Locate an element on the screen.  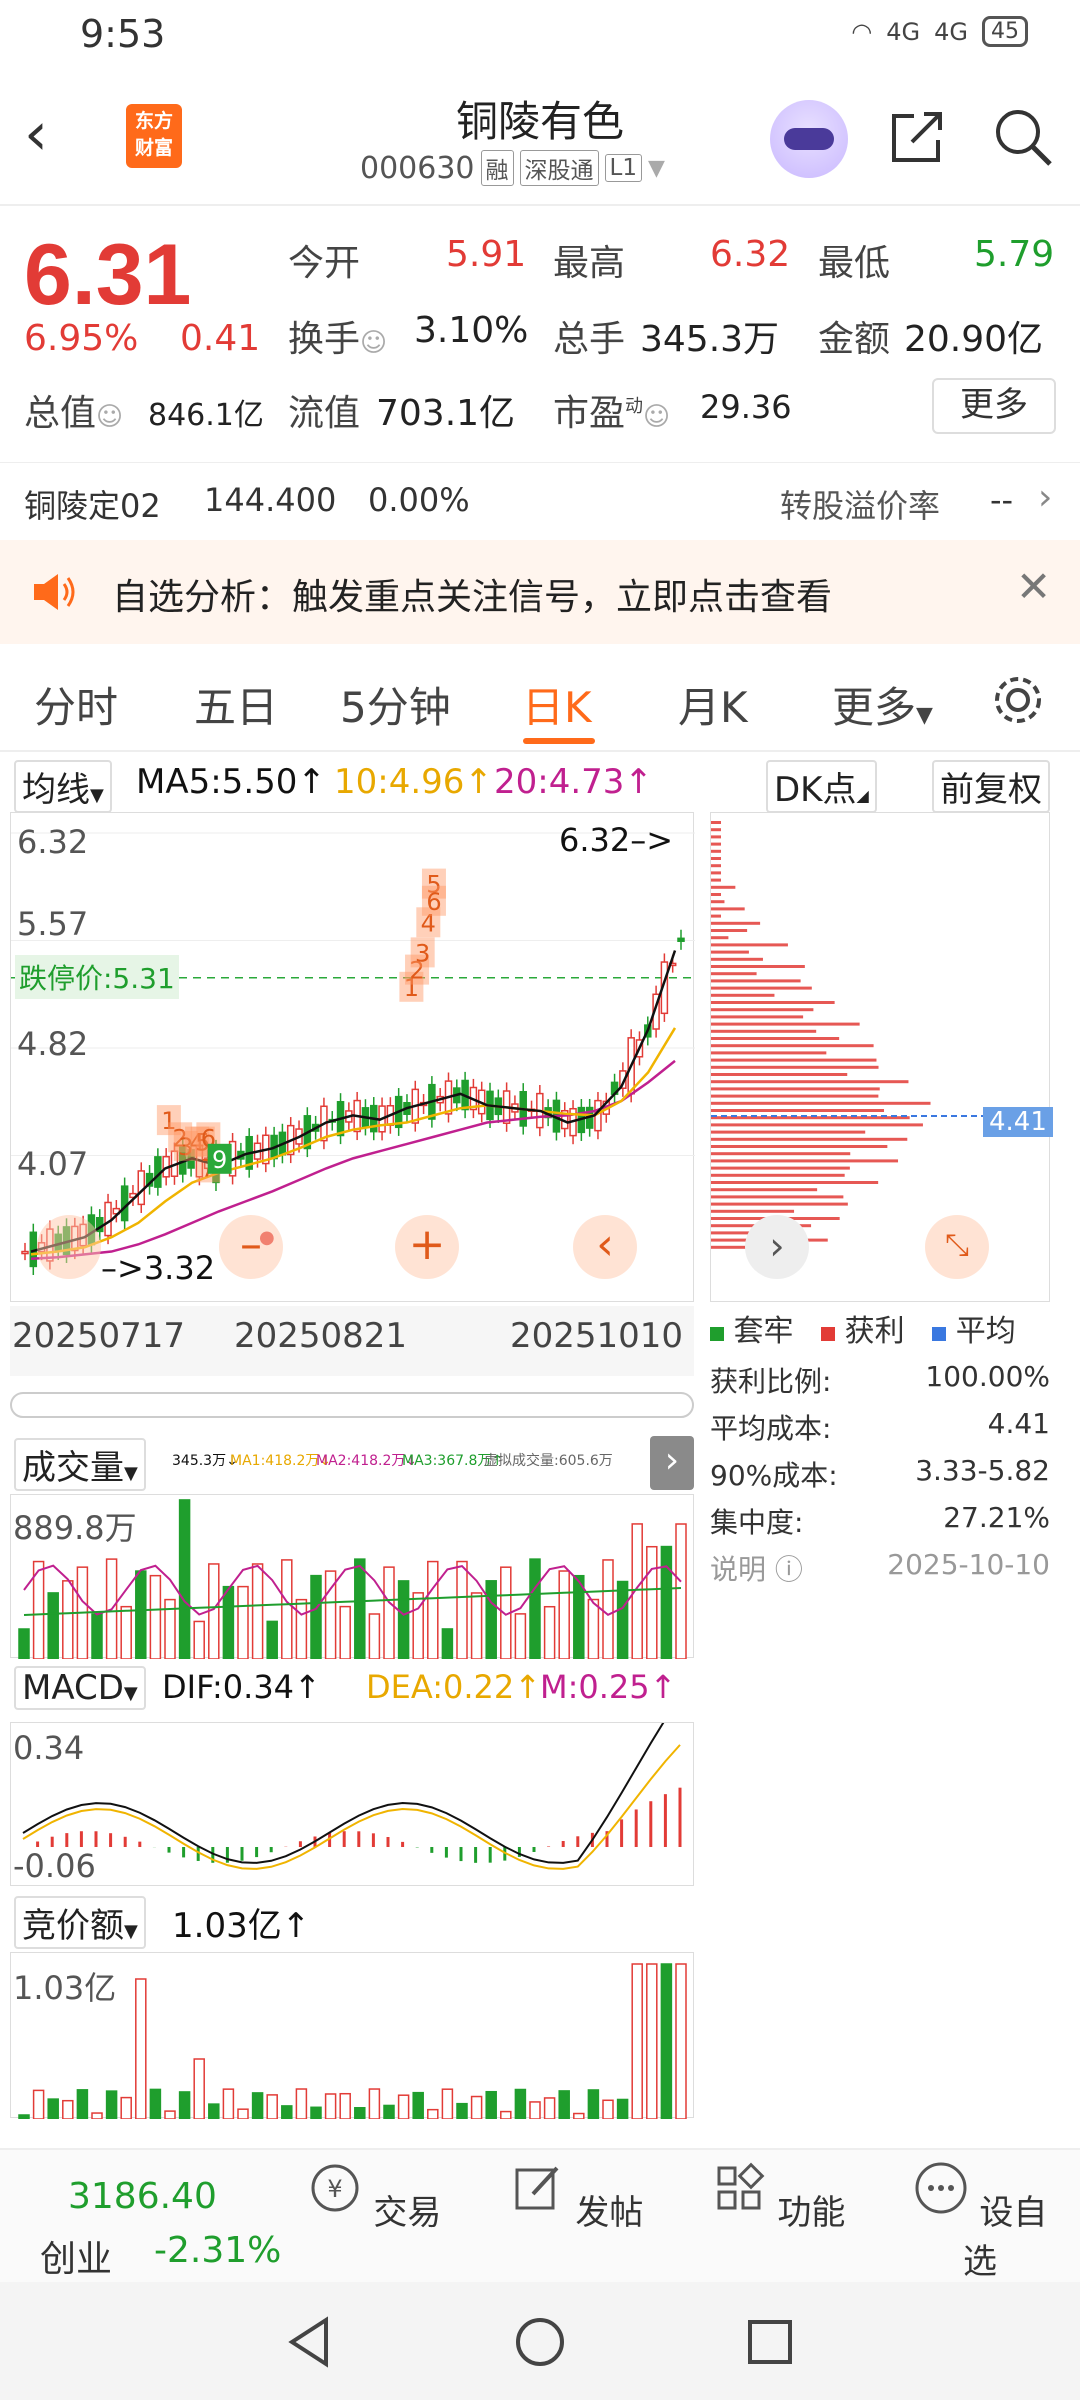
scroll-left-button: ‹ is located at coordinates (605, 1247).